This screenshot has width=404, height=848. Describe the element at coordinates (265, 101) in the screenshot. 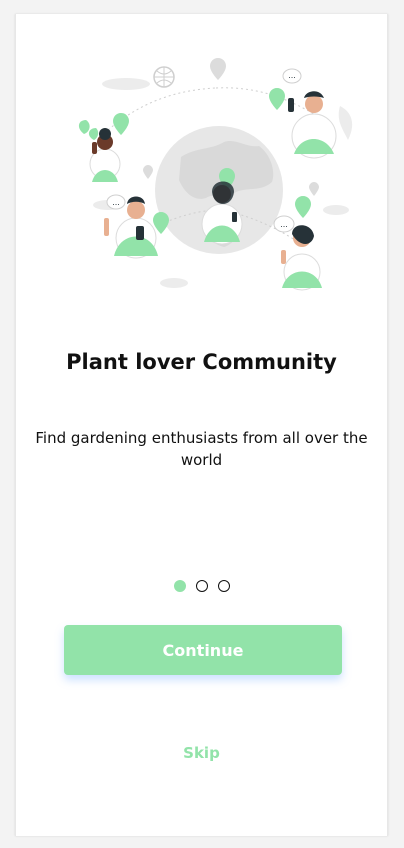

I see `connection-line` at that location.